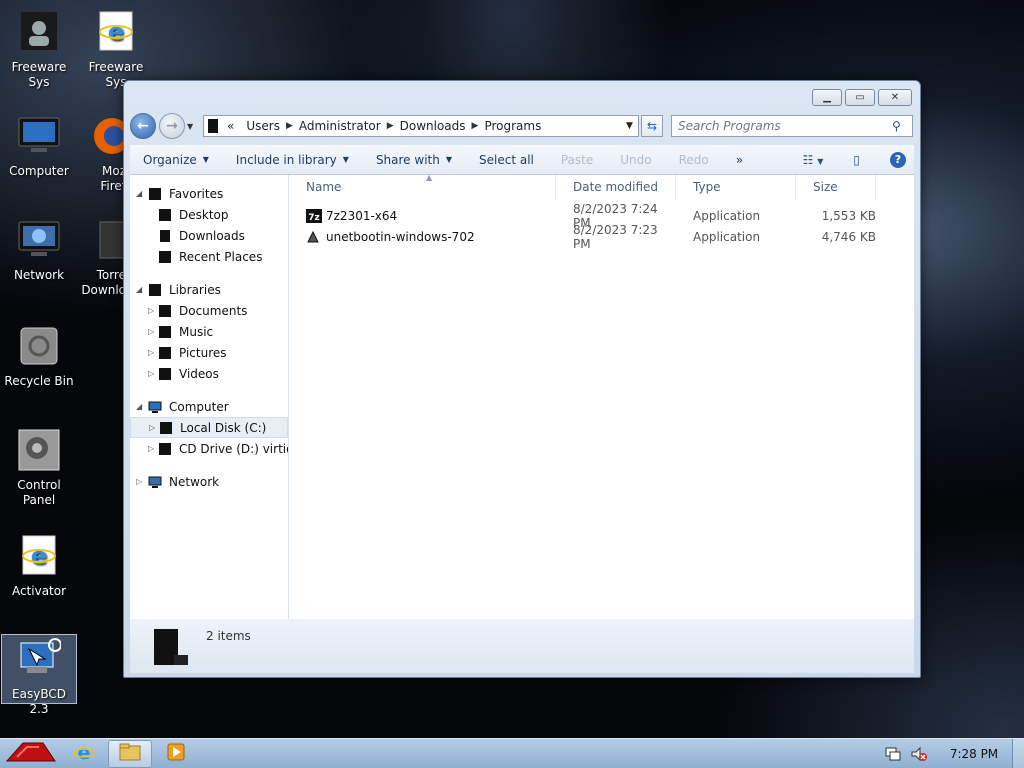 The height and width of the screenshot is (768, 1024). Describe the element at coordinates (209, 193) in the screenshot. I see `nav-favorites: ◢ Favorites` at that location.